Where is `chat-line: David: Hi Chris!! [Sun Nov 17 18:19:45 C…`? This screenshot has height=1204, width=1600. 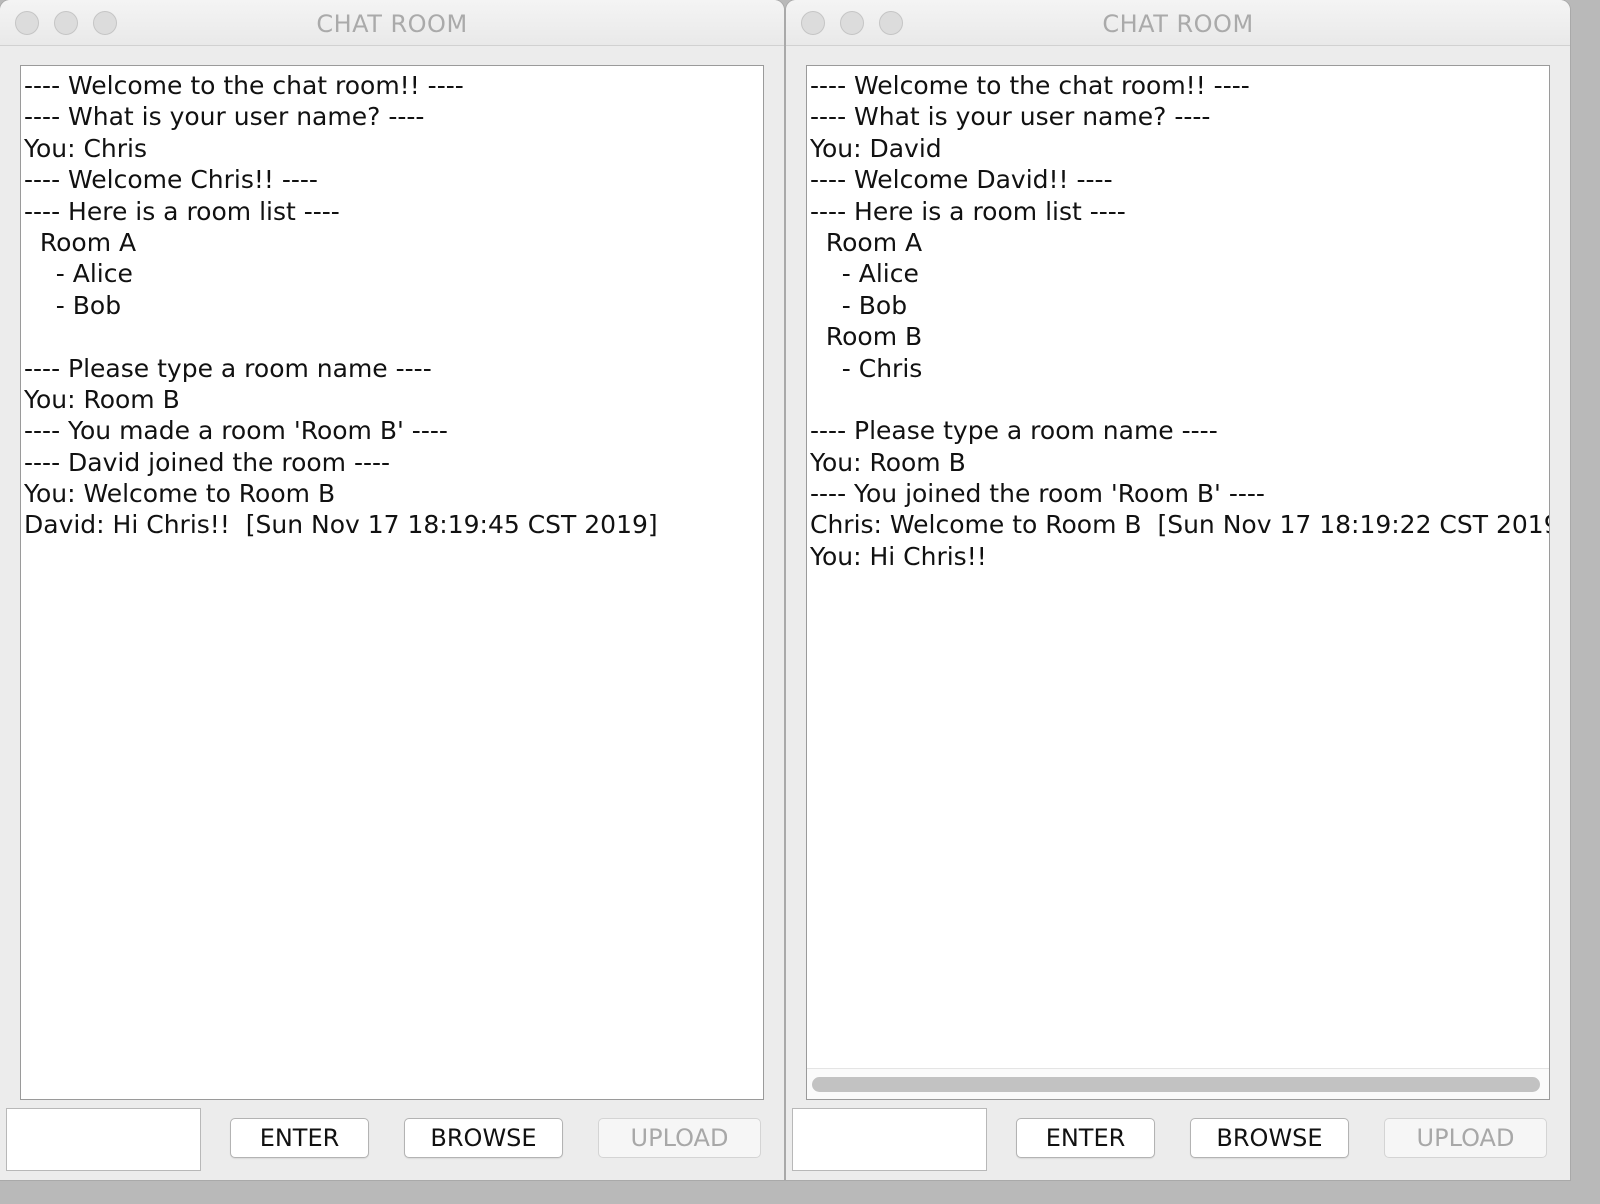
chat-line: David: Hi Chris!! [Sun Nov 17 18:19:45 C… is located at coordinates (341, 525).